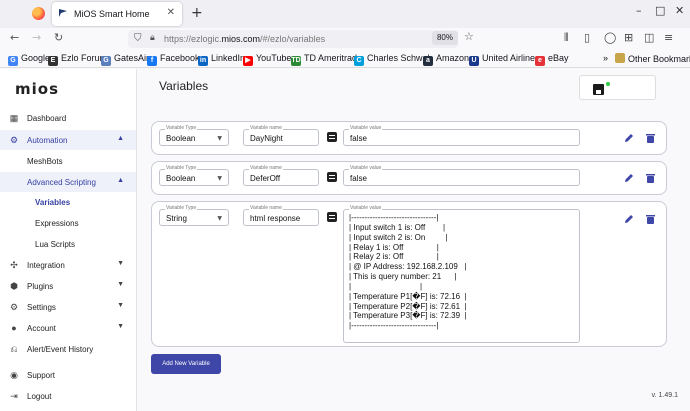 This screenshot has height=411, width=690. I want to click on account-icon: ●, so click(14, 328).